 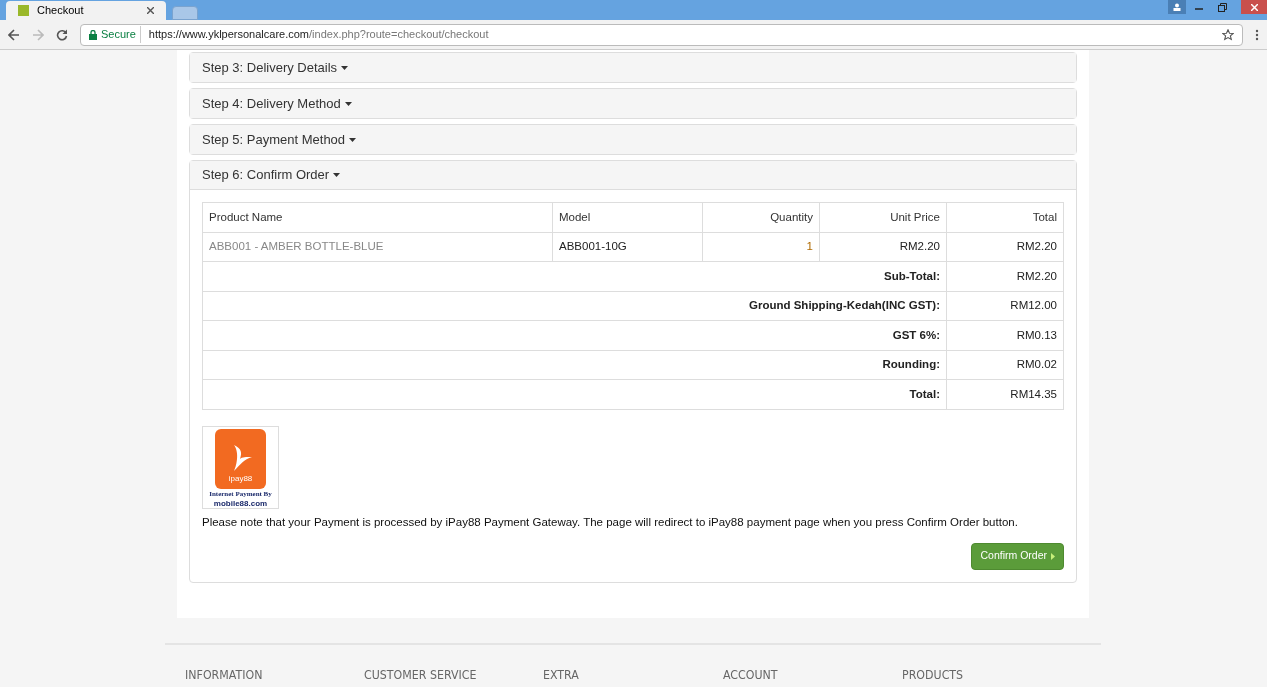 I want to click on profile-icon, so click(x=1177, y=7).